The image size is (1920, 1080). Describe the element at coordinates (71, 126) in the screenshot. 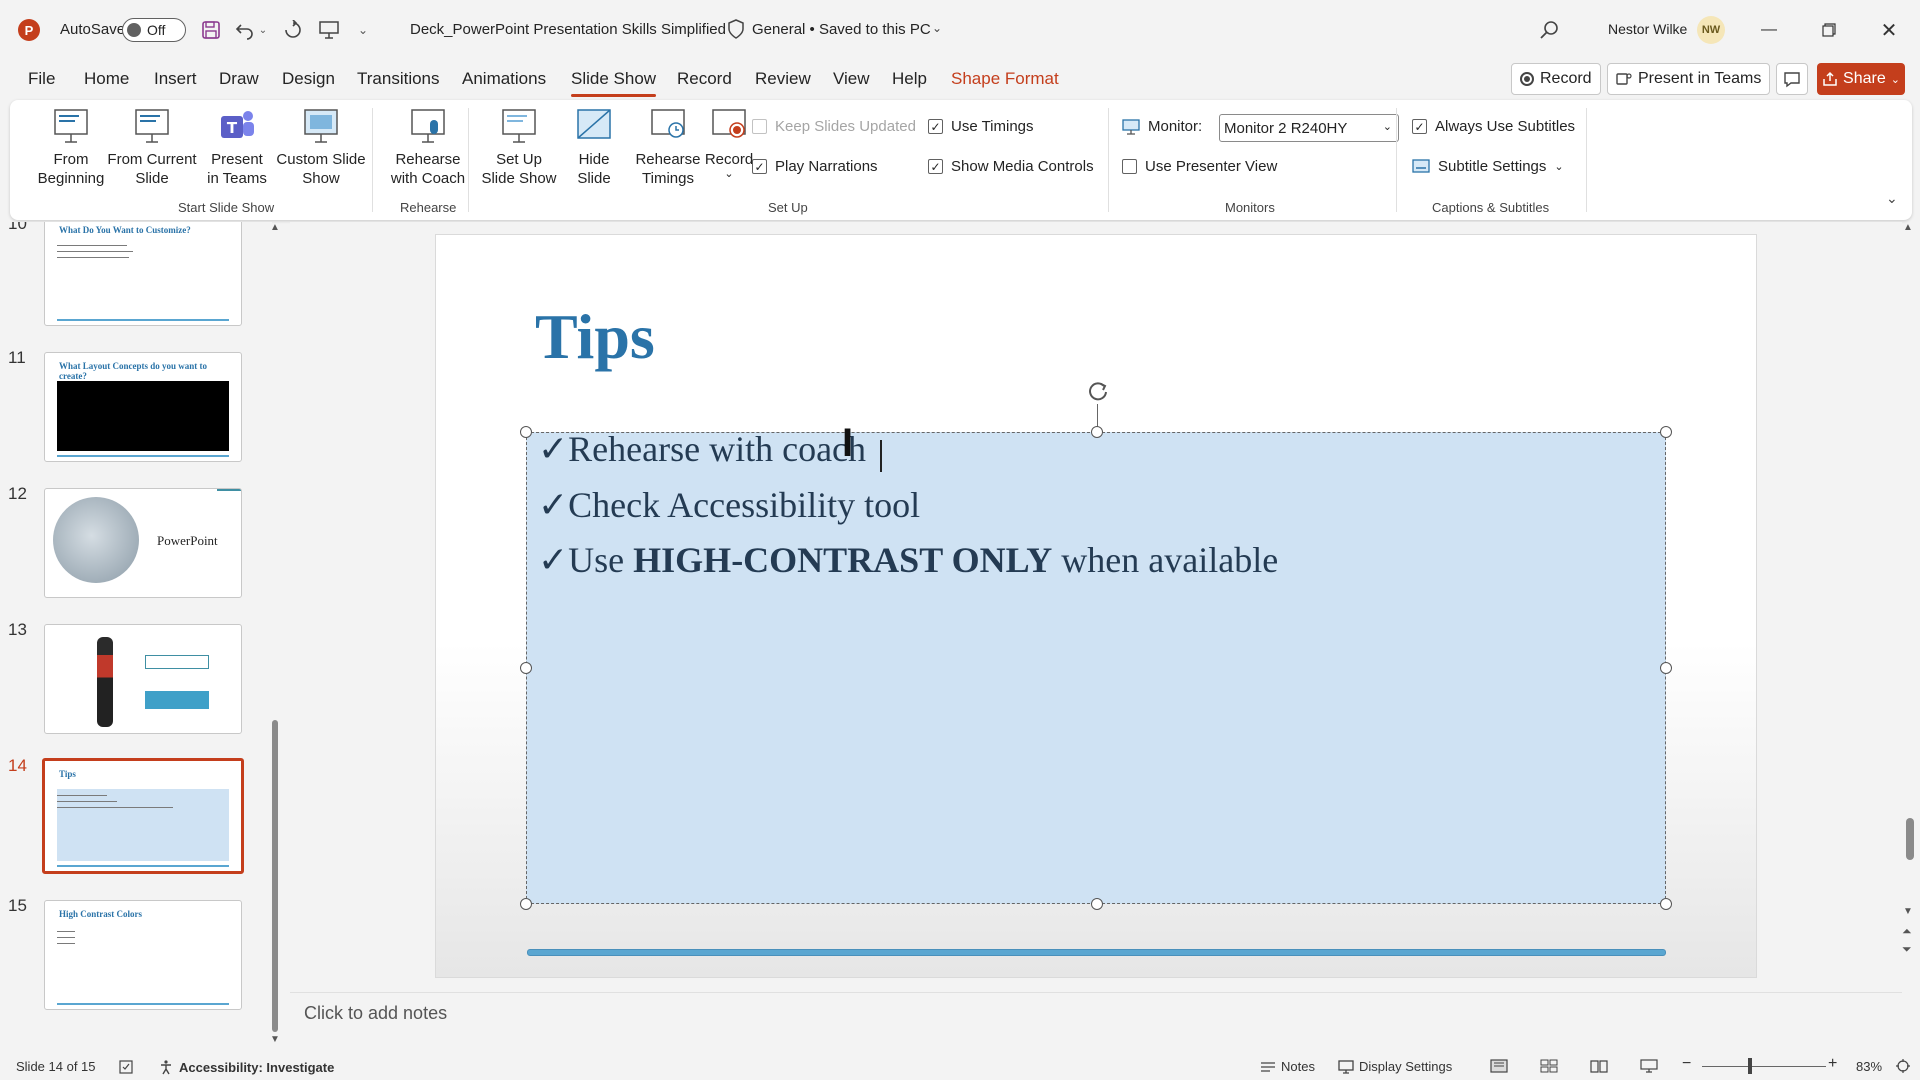

I see `from-beginning-icon` at that location.